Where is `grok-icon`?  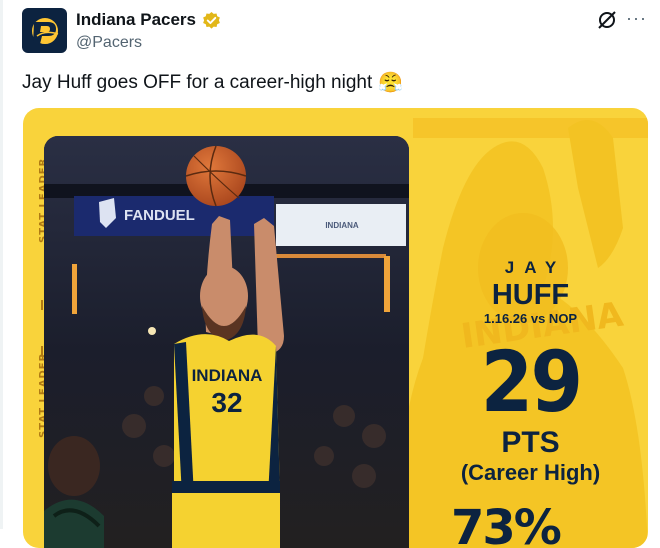
grok-icon is located at coordinates (607, 20).